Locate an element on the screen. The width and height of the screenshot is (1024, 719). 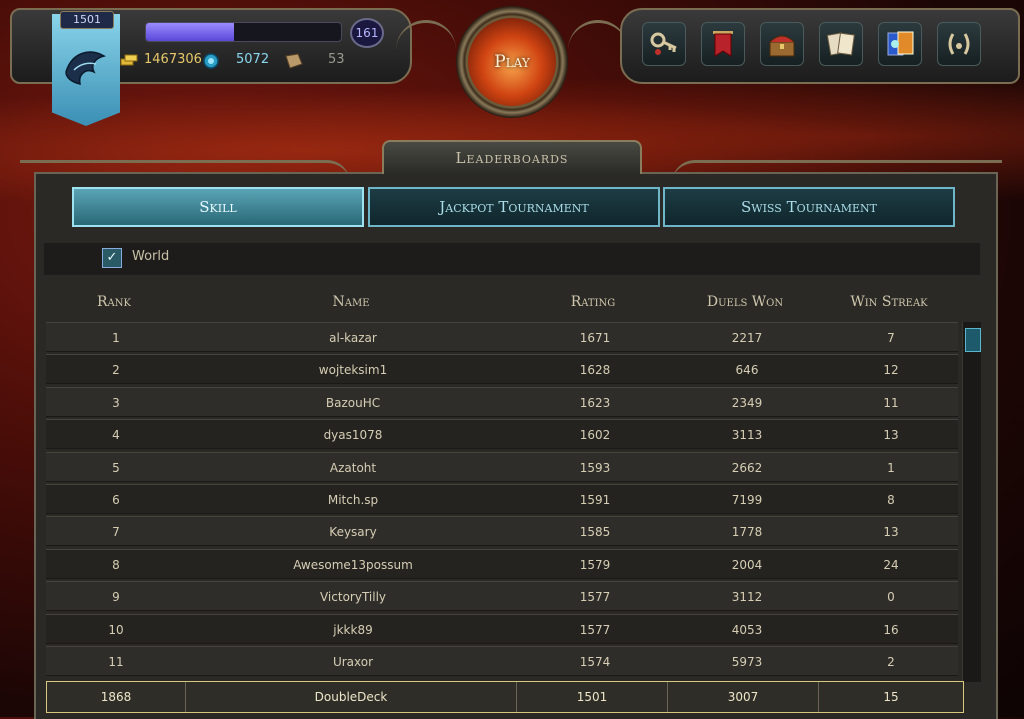
player-banner is located at coordinates (86, 70).